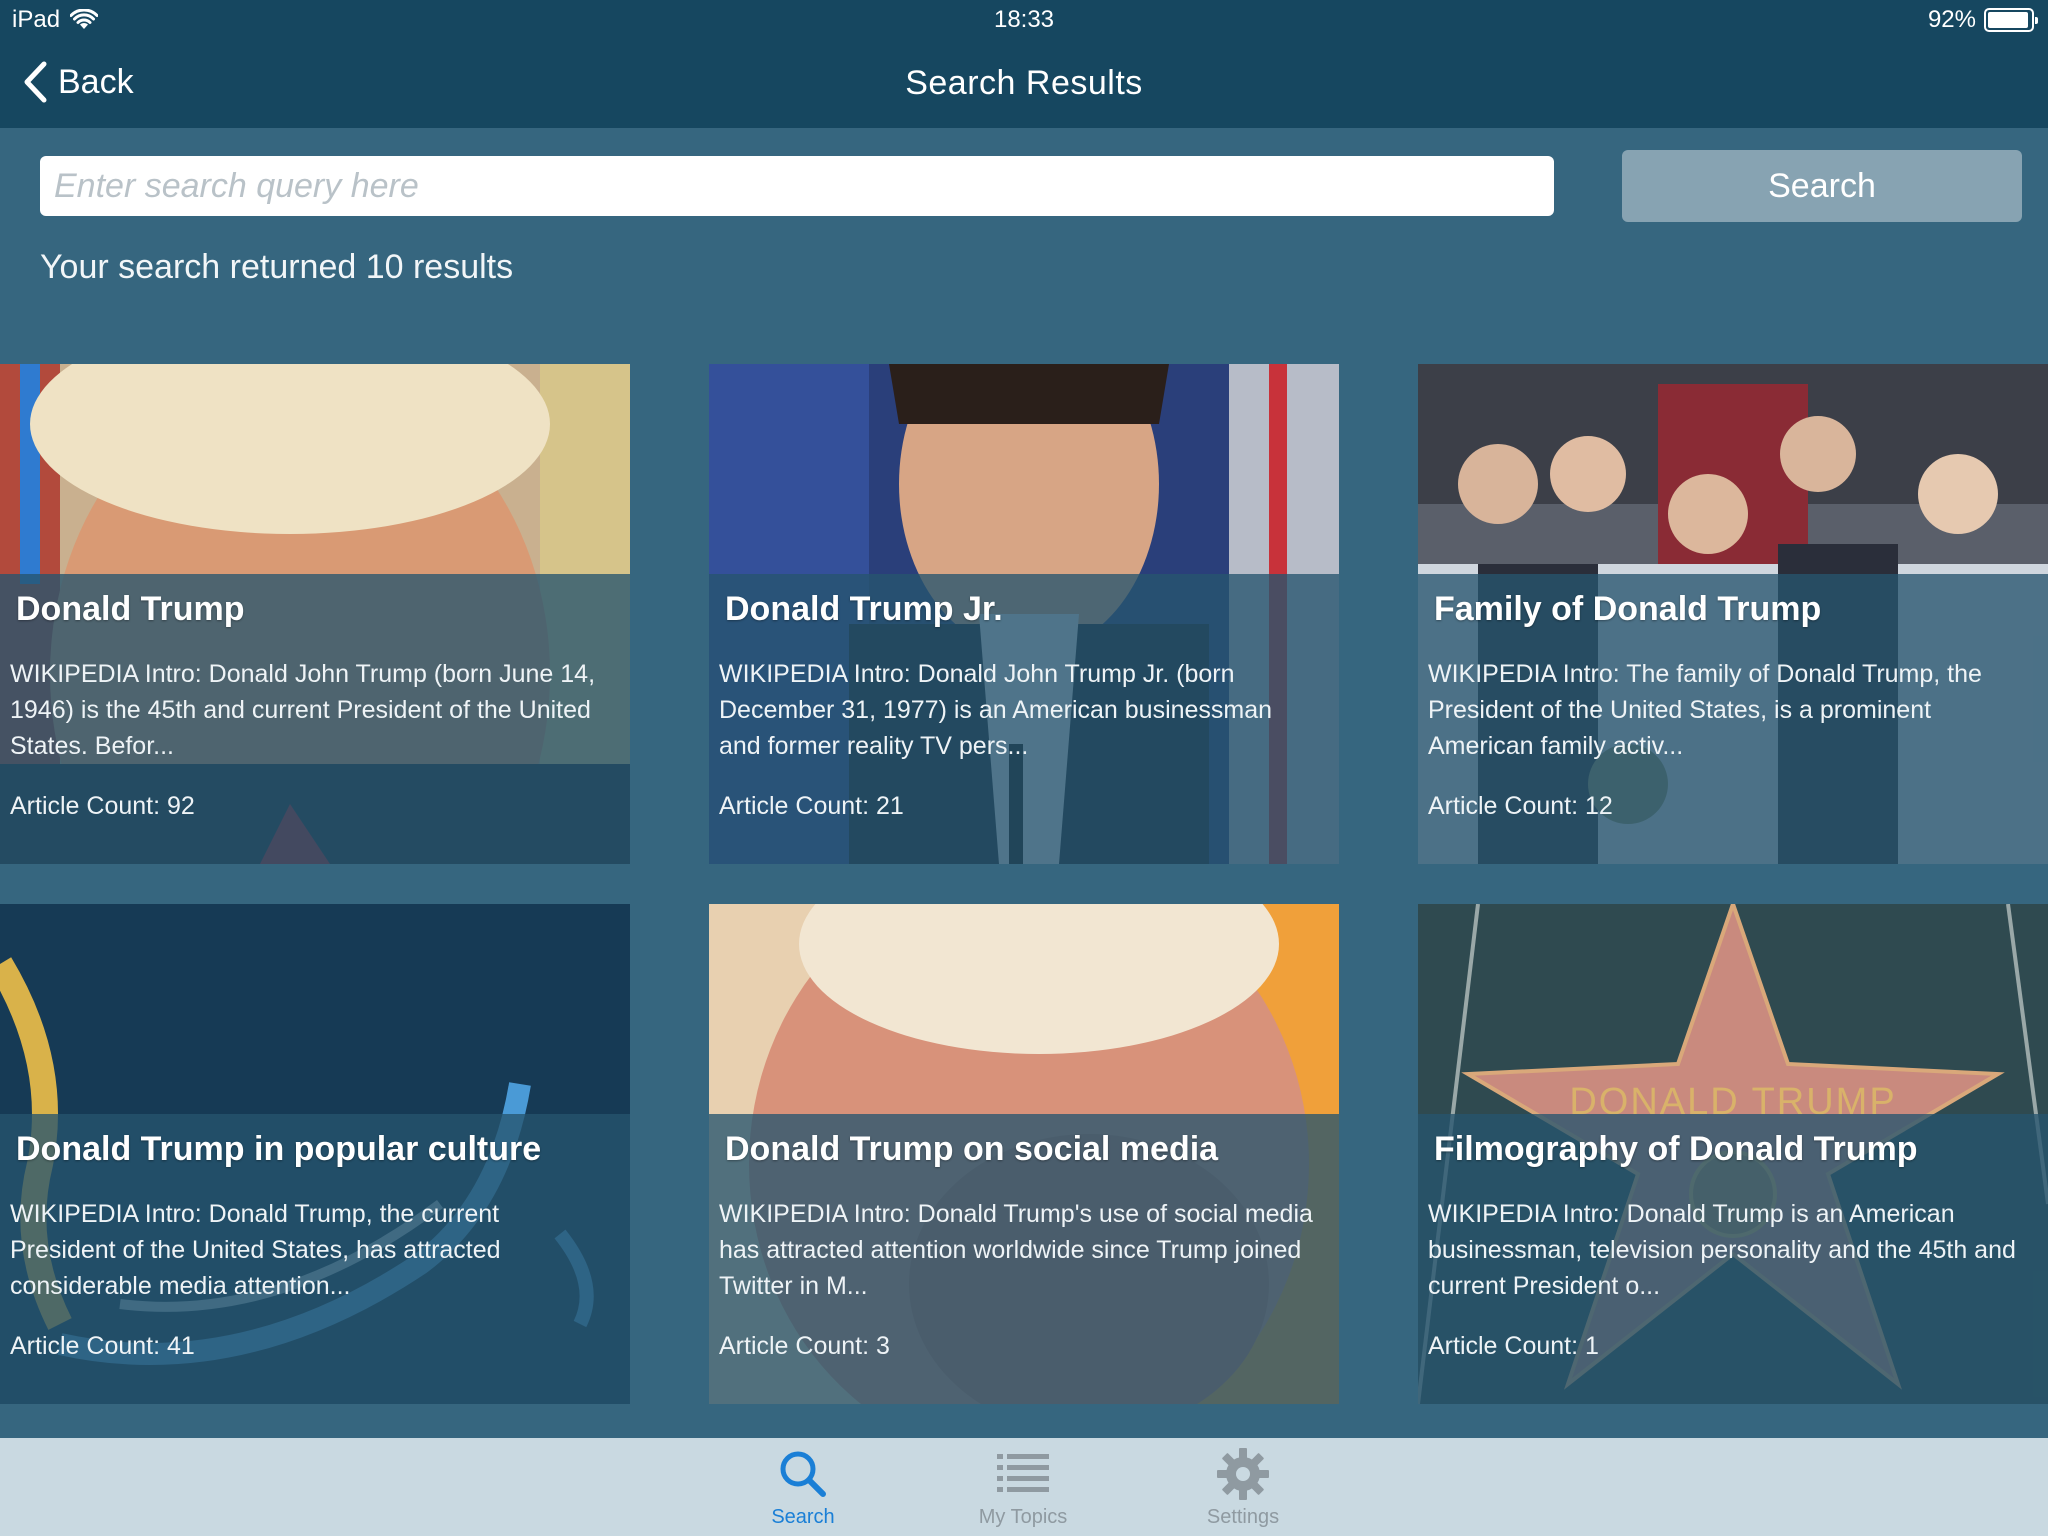 The width and height of the screenshot is (2048, 1536). I want to click on page-title: Search Results, so click(1024, 83).